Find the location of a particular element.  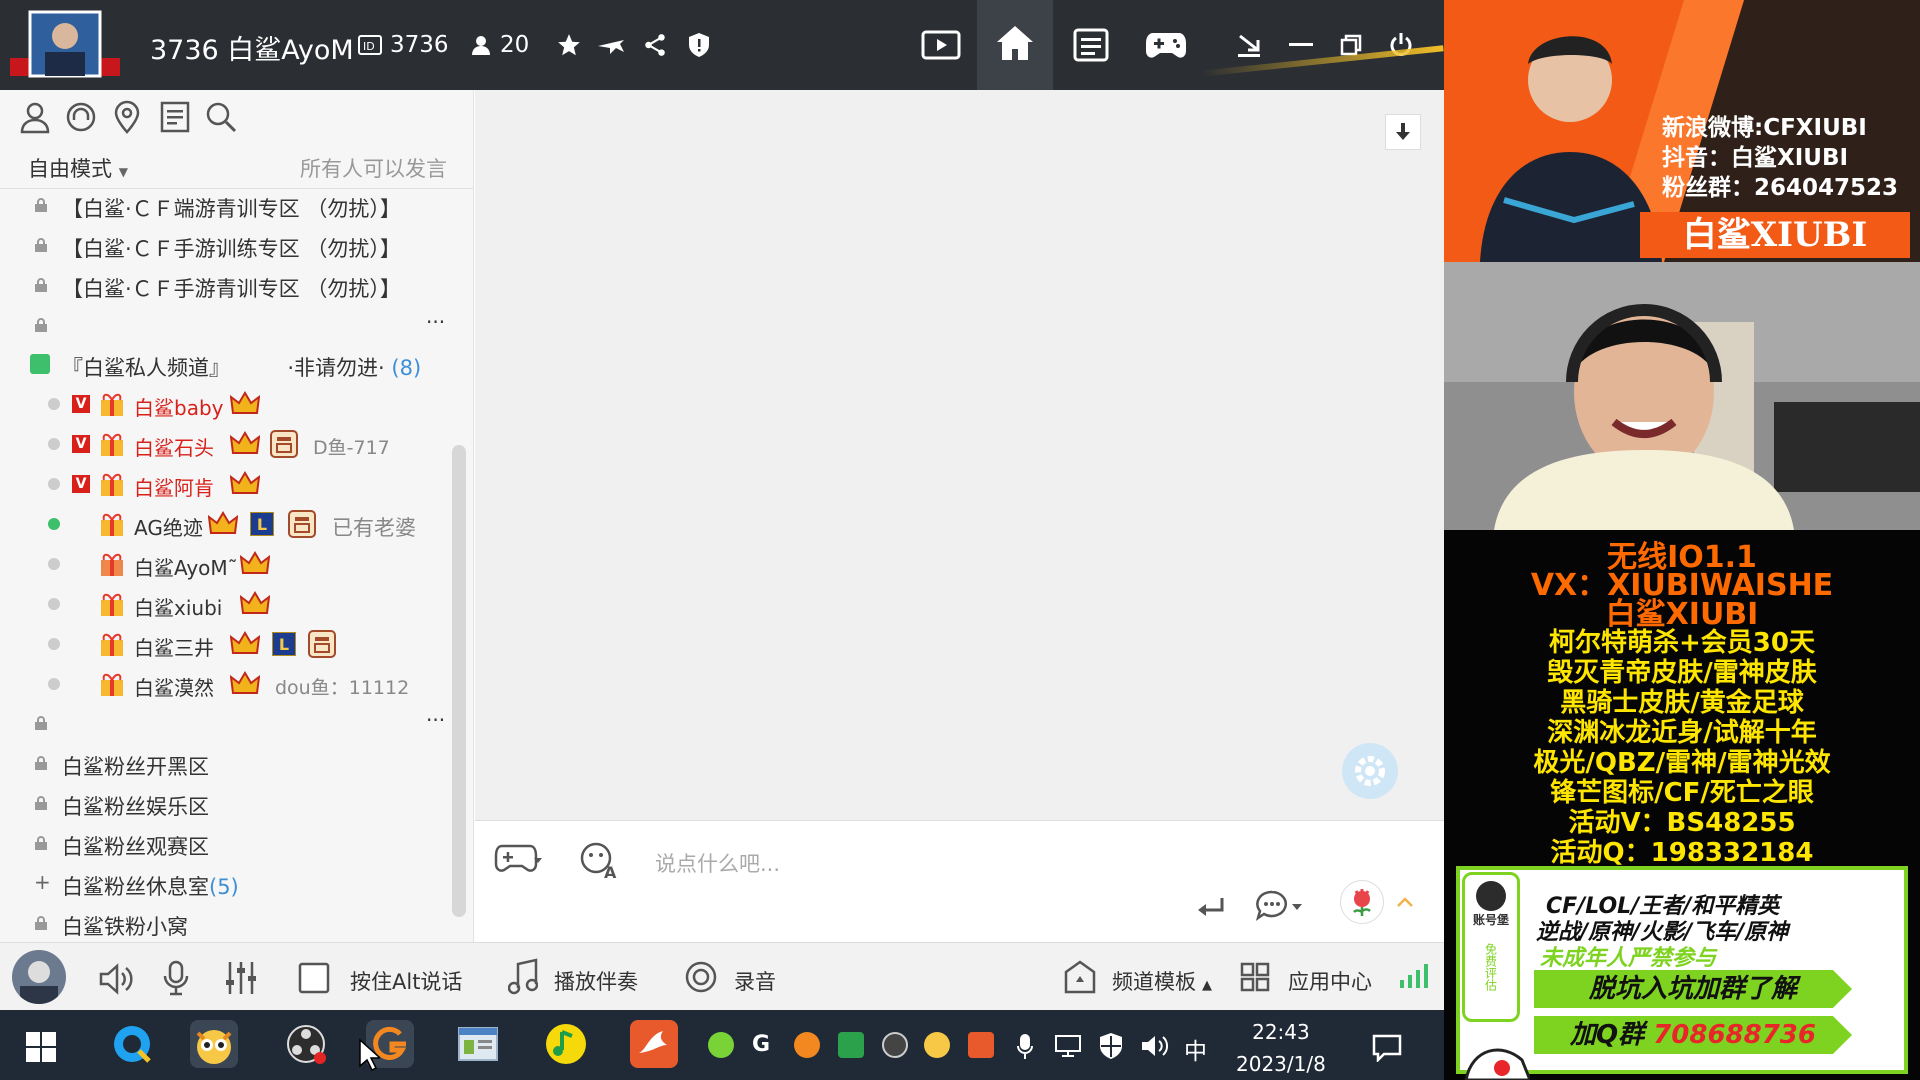

mode-dropdown: 自由模式 ▼ is located at coordinates (78, 168).